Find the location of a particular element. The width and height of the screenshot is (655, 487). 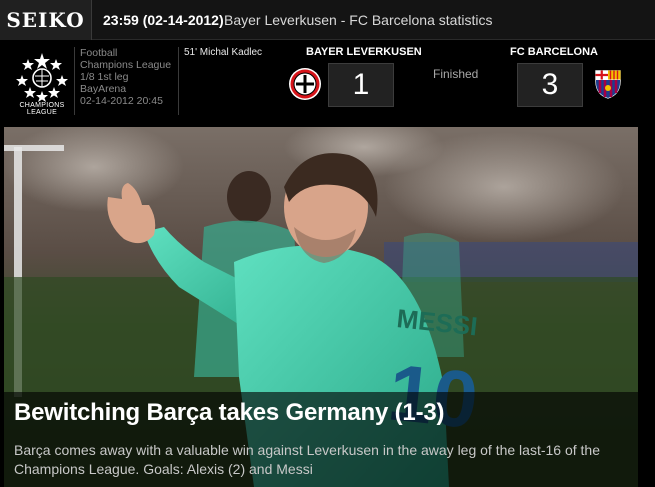

match-datetime: 02-14-2012 20:45 is located at coordinates (121, 101).